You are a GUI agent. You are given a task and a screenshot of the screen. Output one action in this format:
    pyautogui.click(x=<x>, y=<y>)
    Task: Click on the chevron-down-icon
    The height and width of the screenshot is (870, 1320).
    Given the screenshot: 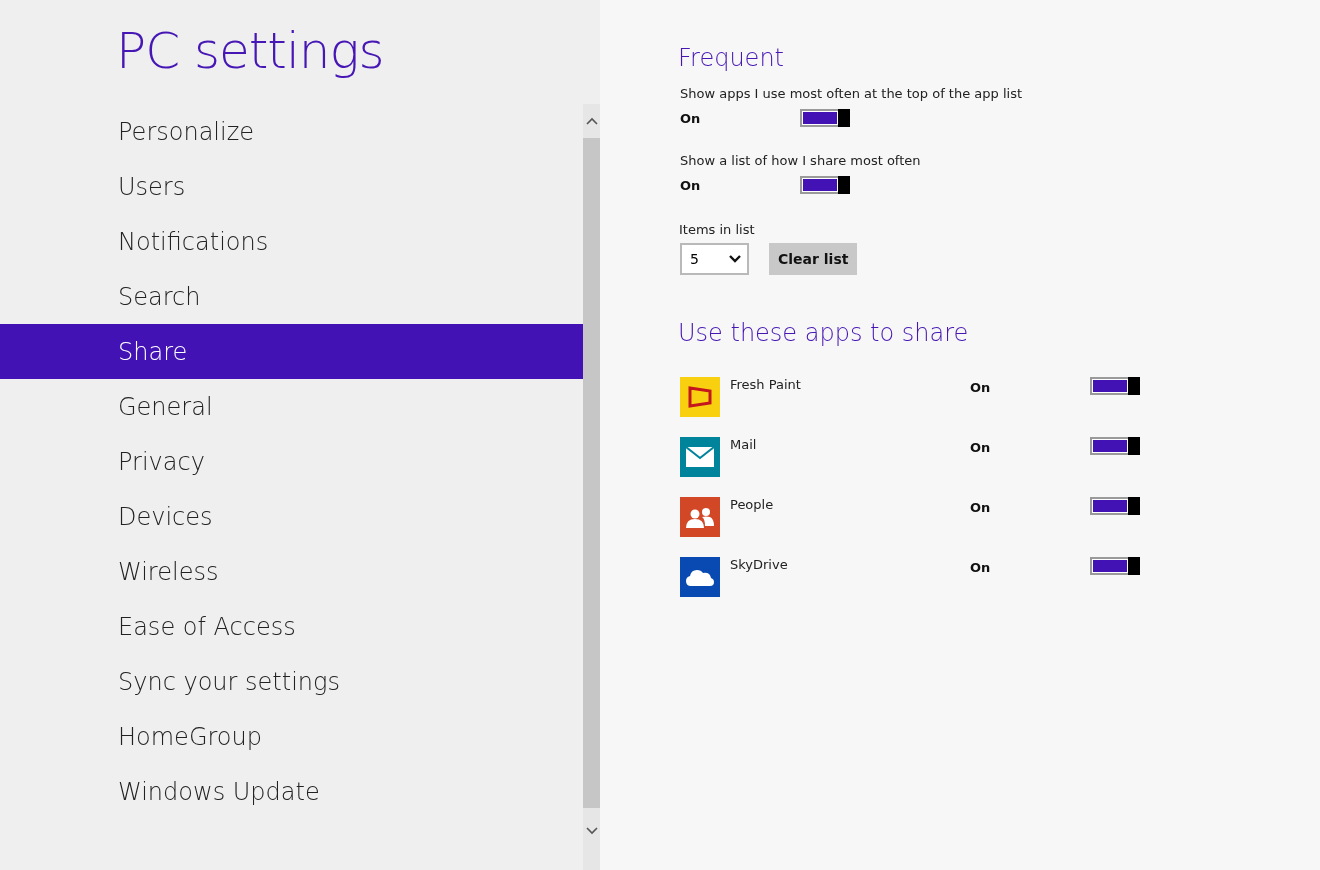 What is the action you would take?
    pyautogui.click(x=735, y=259)
    